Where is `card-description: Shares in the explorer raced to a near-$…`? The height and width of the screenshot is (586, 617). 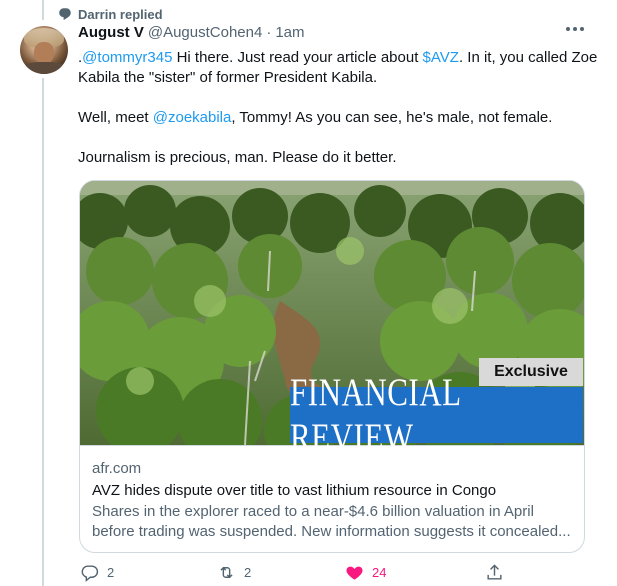
card-description: Shares in the explorer raced to a near-$… is located at coordinates (331, 521).